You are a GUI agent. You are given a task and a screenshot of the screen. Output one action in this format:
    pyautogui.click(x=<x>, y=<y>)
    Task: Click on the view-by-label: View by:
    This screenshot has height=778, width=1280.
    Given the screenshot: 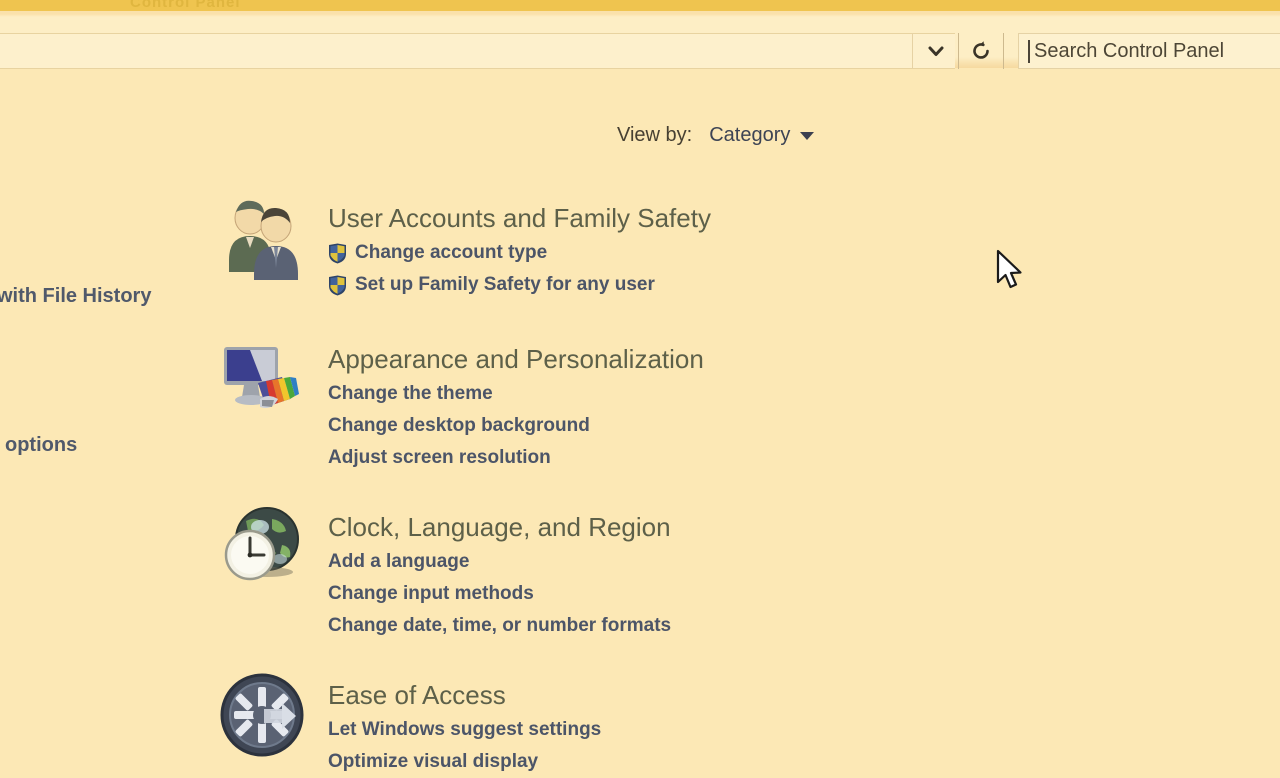 What is the action you would take?
    pyautogui.click(x=655, y=135)
    